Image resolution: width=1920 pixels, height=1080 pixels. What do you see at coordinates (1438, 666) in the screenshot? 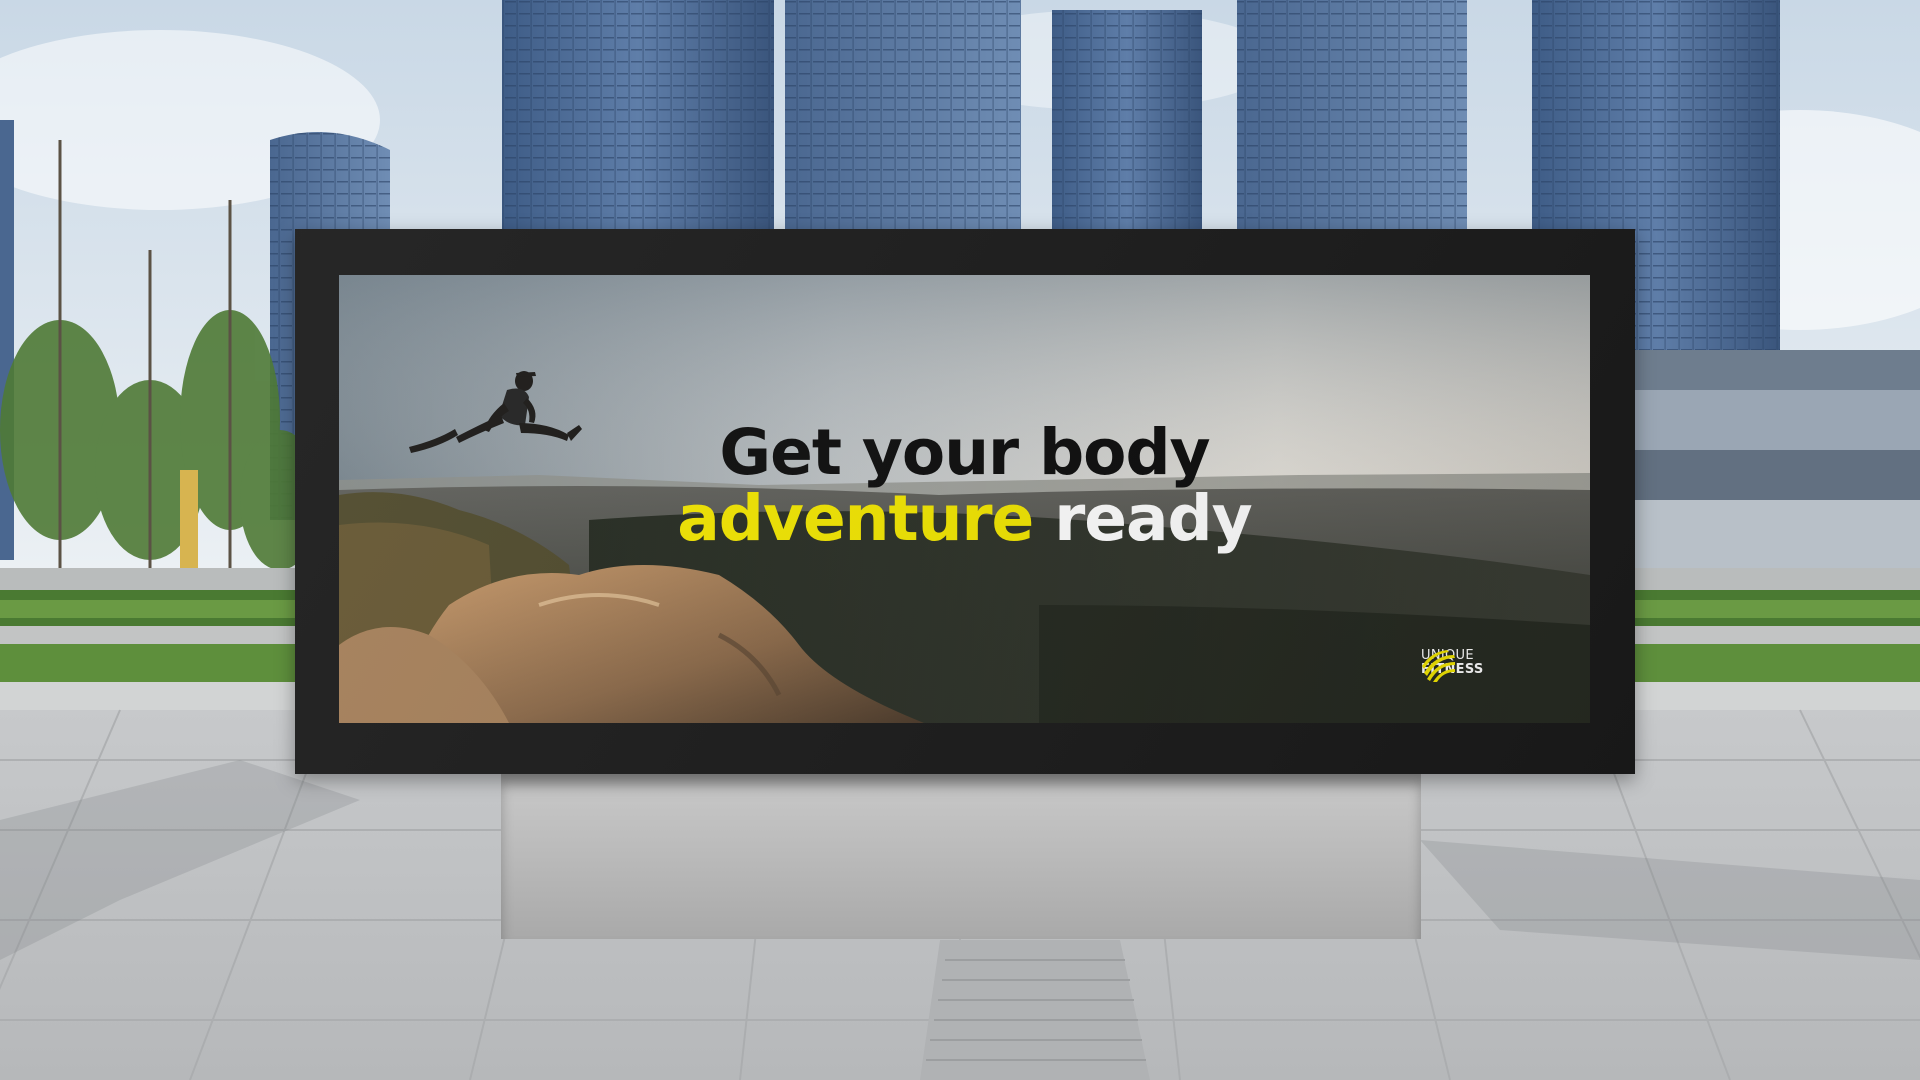
I see `striped-hexagon-logo-icon` at bounding box center [1438, 666].